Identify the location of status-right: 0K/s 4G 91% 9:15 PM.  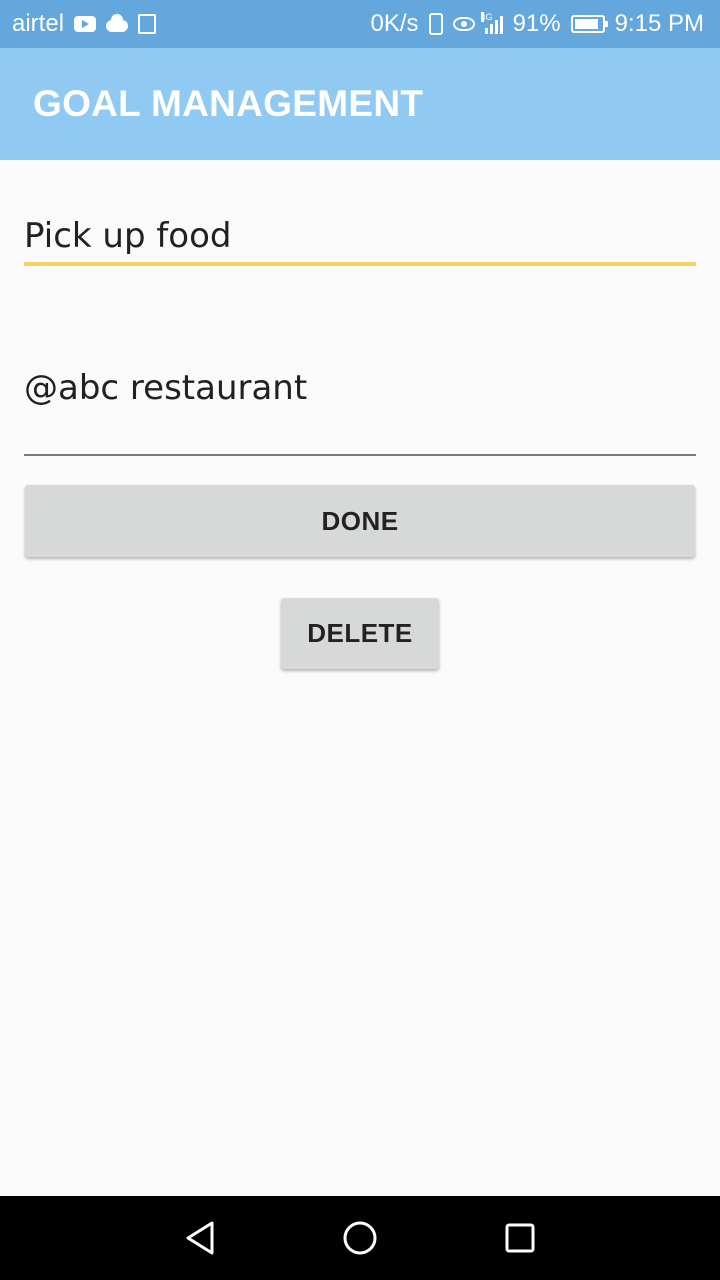
(537, 24).